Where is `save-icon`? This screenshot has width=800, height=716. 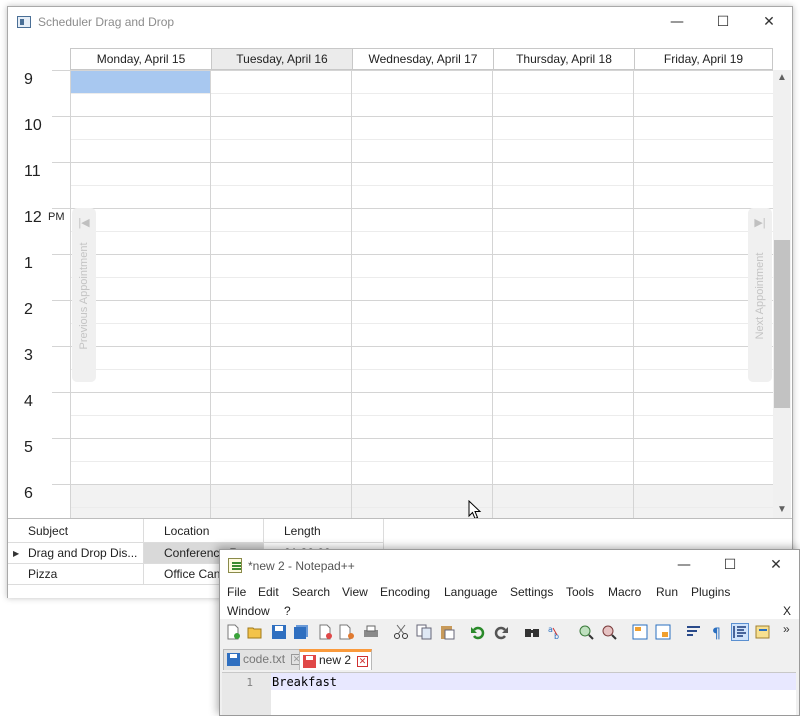
save-icon is located at coordinates (279, 632).